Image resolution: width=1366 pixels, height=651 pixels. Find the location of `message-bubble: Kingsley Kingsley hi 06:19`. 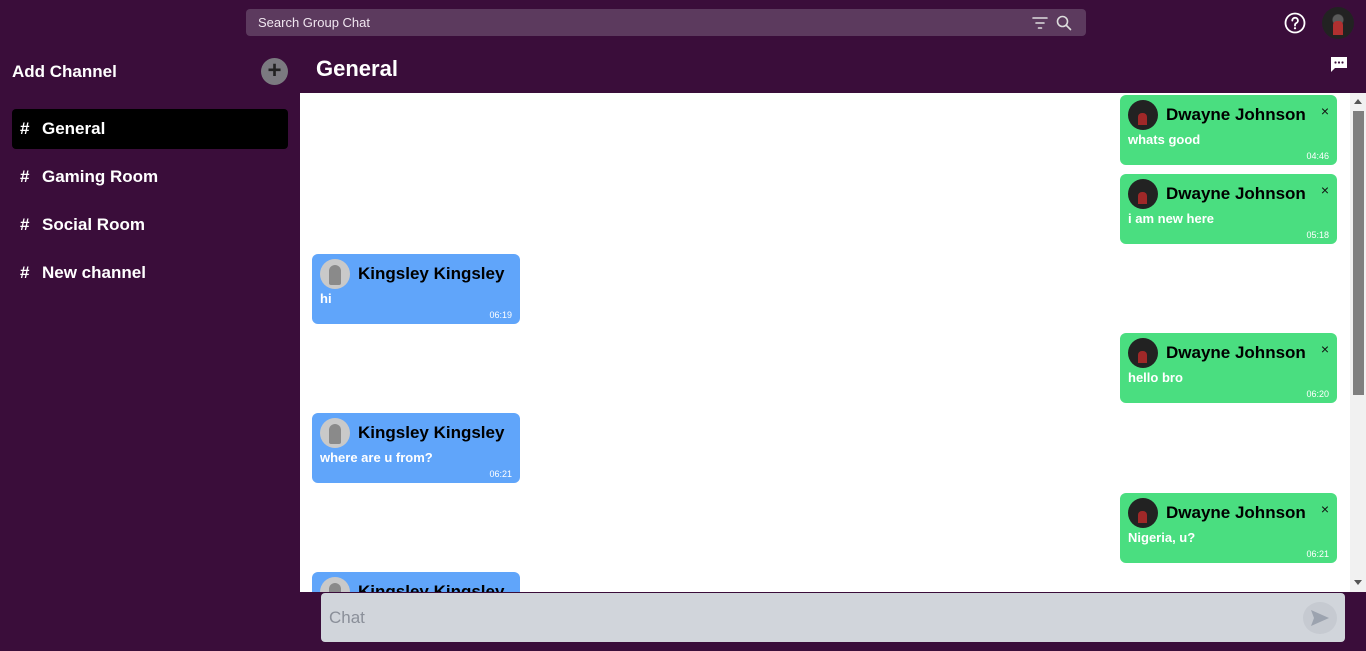

message-bubble: Kingsley Kingsley hi 06:19 is located at coordinates (416, 289).